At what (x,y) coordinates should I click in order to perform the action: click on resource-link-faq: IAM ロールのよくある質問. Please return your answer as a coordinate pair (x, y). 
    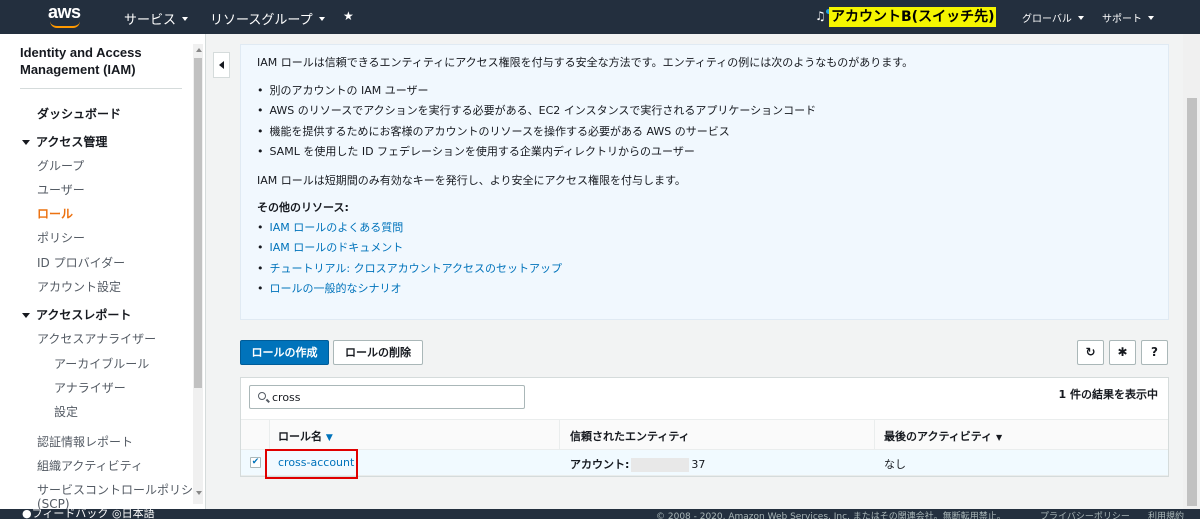
    Looking at the image, I should click on (330, 227).